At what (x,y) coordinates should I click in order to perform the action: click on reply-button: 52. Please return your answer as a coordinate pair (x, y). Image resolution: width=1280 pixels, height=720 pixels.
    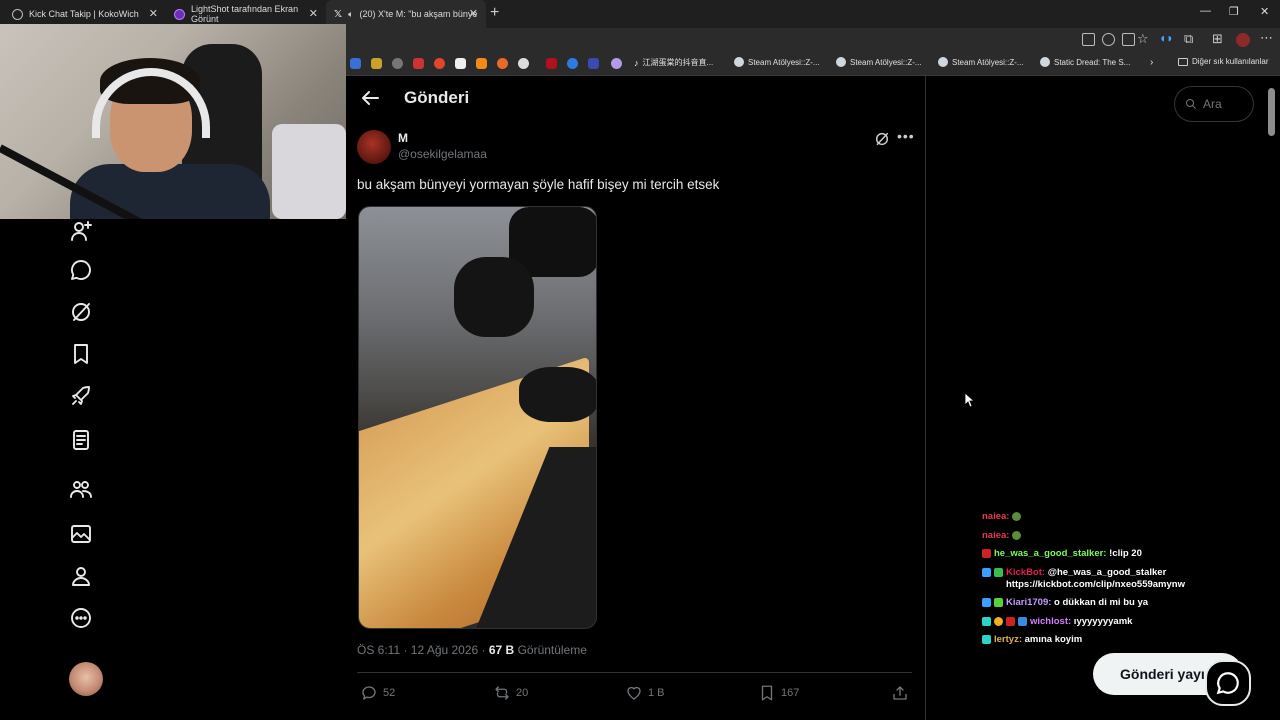
    Looking at the image, I should click on (377, 693).